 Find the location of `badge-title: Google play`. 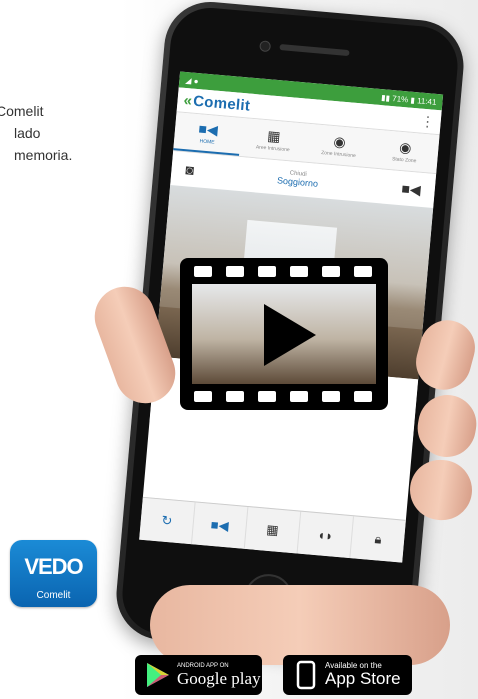

badge-title: Google play is located at coordinates (219, 678).